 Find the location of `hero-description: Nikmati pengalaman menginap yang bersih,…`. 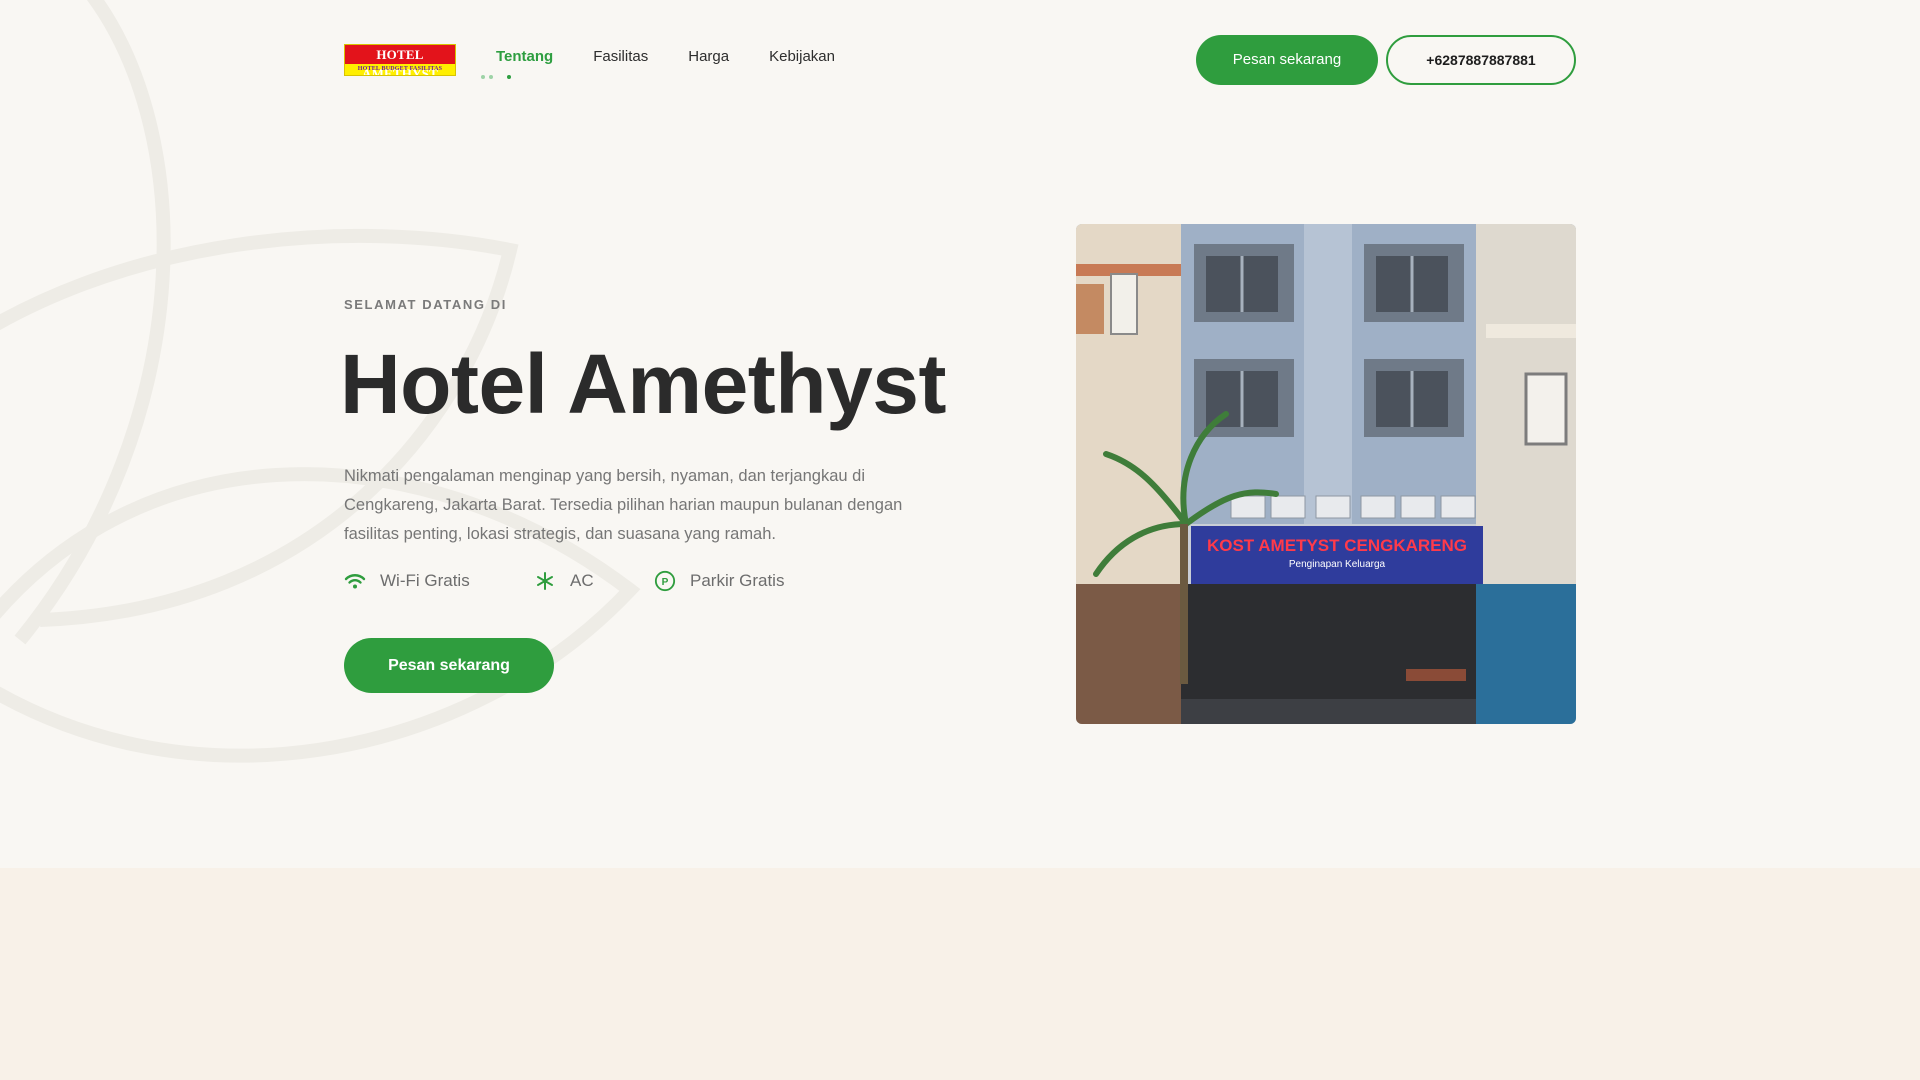

hero-description: Nikmati pengalaman menginap yang bersih,… is located at coordinates (623, 505).